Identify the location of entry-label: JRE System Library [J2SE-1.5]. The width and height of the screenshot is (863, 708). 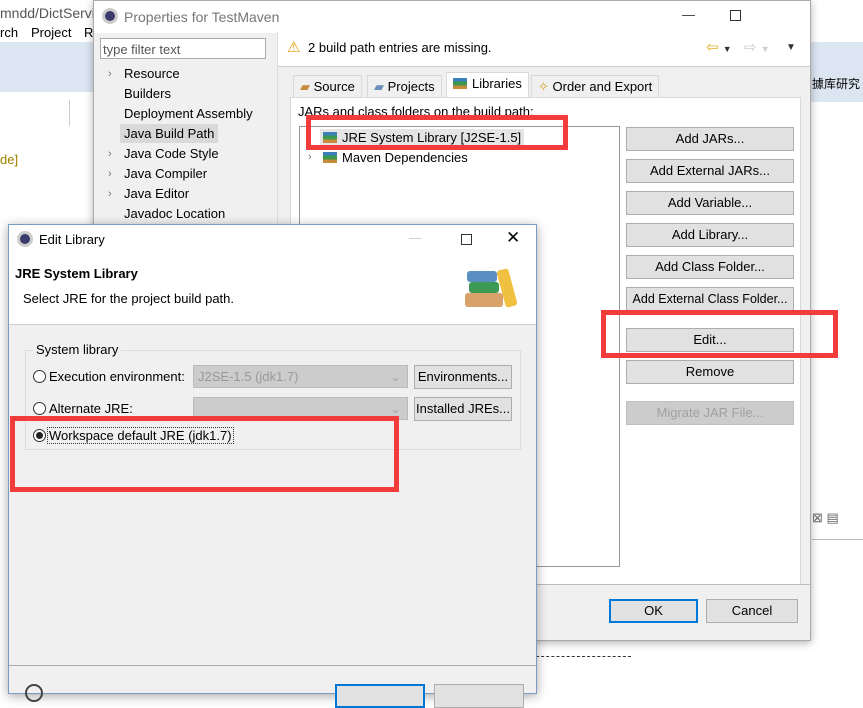
(432, 137).